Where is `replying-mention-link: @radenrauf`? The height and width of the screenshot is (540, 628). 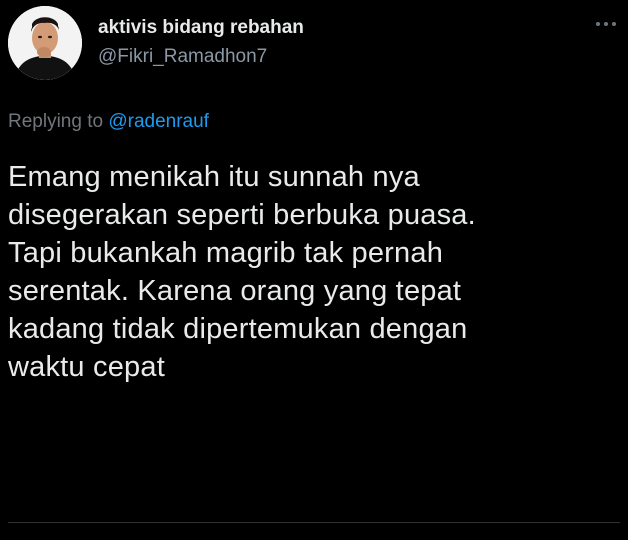 replying-mention-link: @radenrauf is located at coordinates (158, 121).